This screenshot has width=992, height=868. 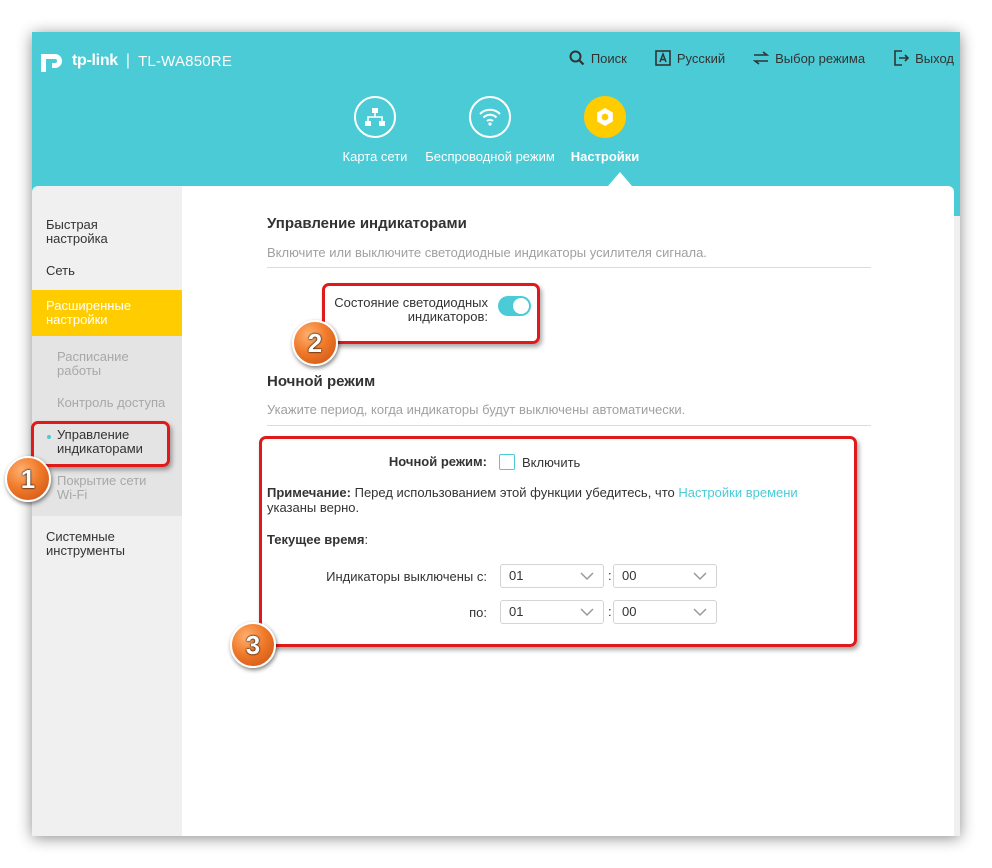 What do you see at coordinates (87, 537) in the screenshot?
I see `sidebar-item-system-tools: Системные инструменты` at bounding box center [87, 537].